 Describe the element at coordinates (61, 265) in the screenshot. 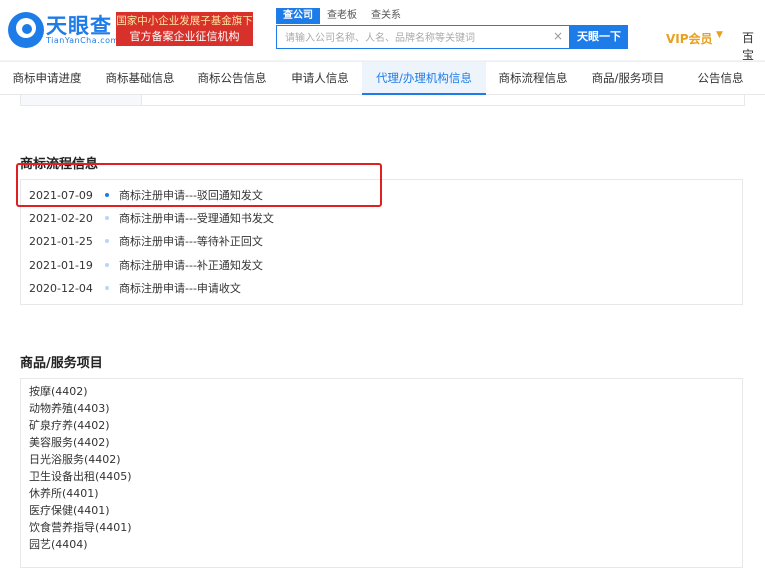

I see `flow-date: 2021-01-19` at that location.